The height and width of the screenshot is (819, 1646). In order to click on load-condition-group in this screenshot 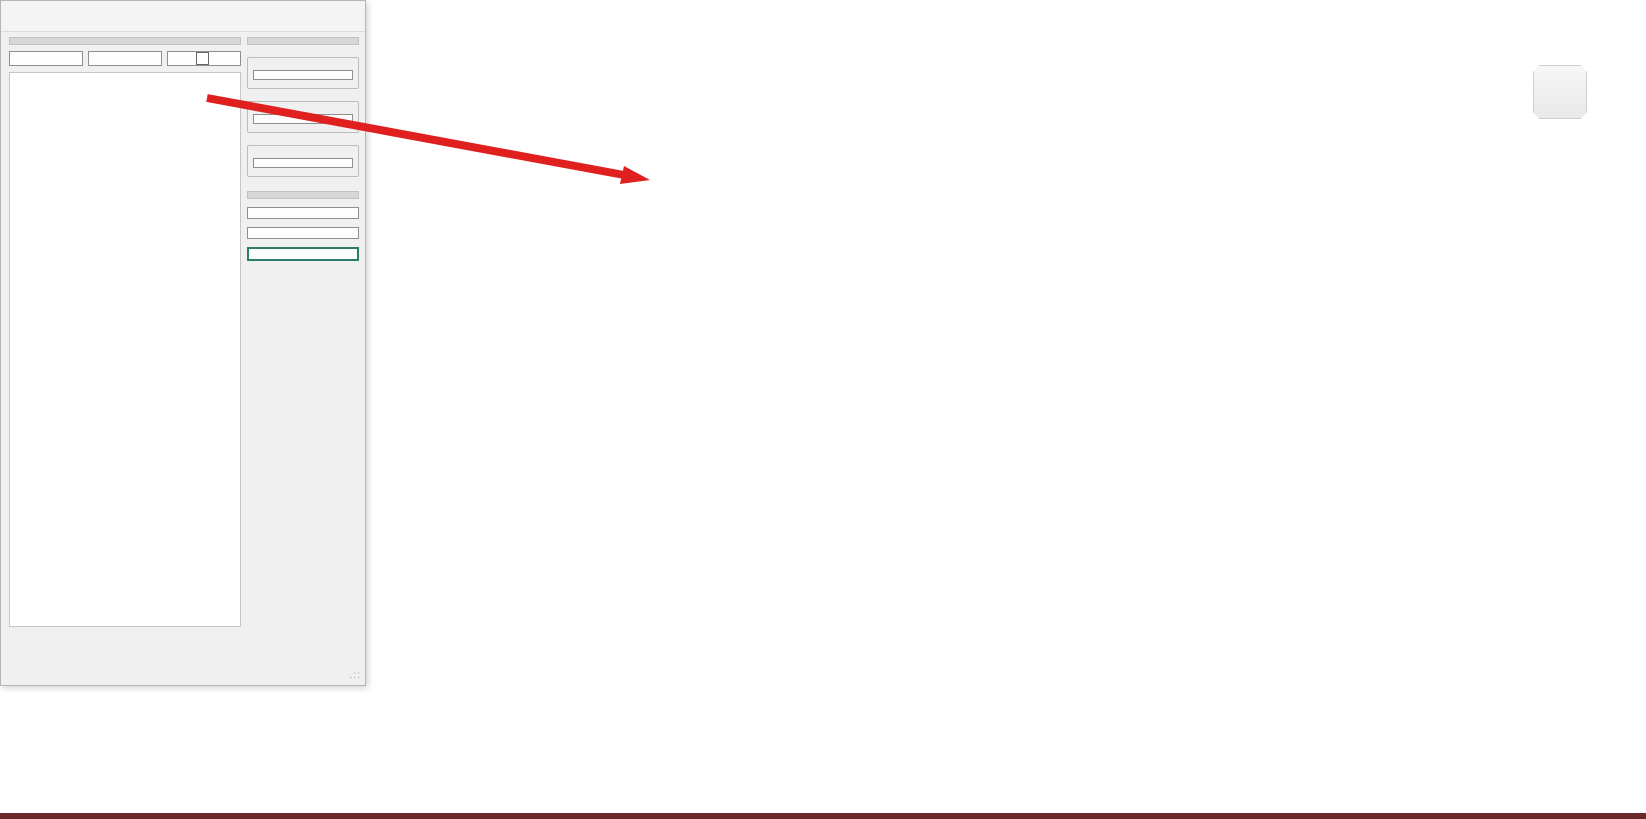, I will do `click(303, 117)`.